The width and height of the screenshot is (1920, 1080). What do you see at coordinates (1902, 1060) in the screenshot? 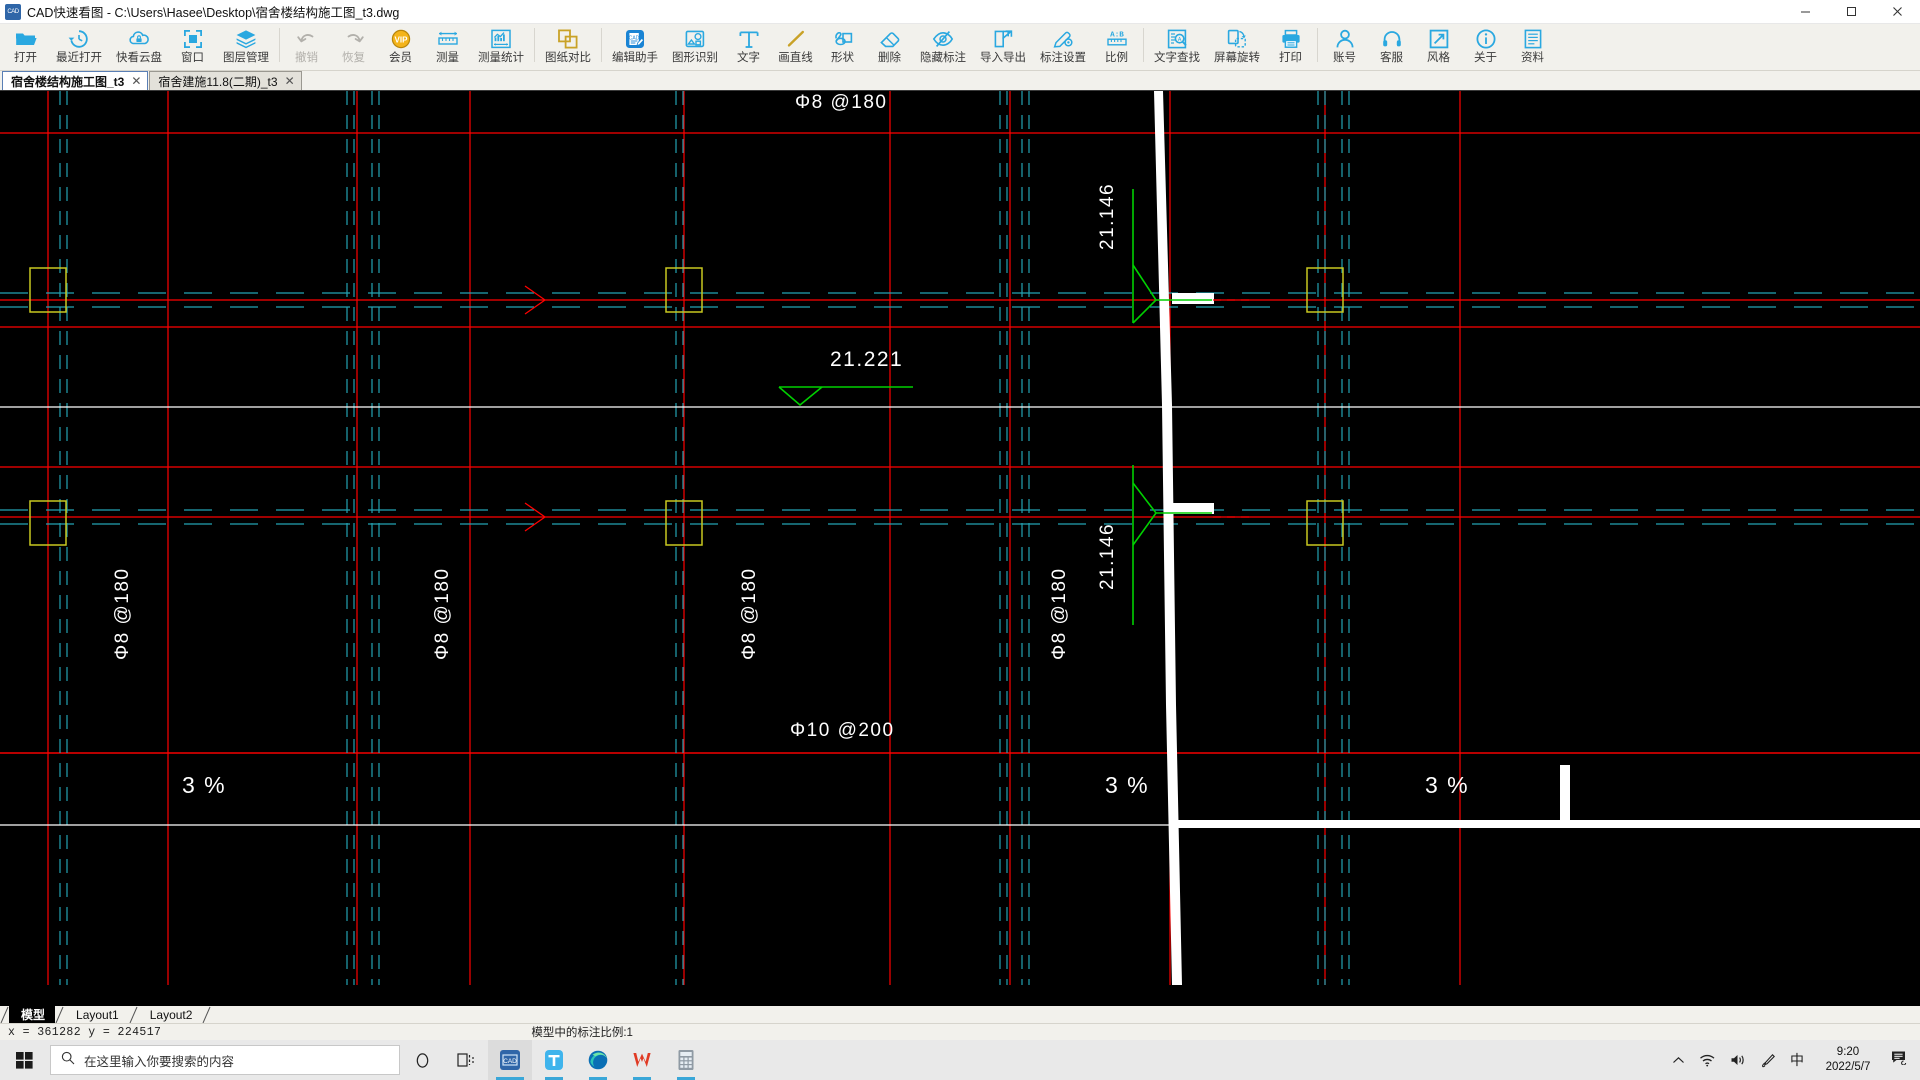
I see `notification-icon` at bounding box center [1902, 1060].